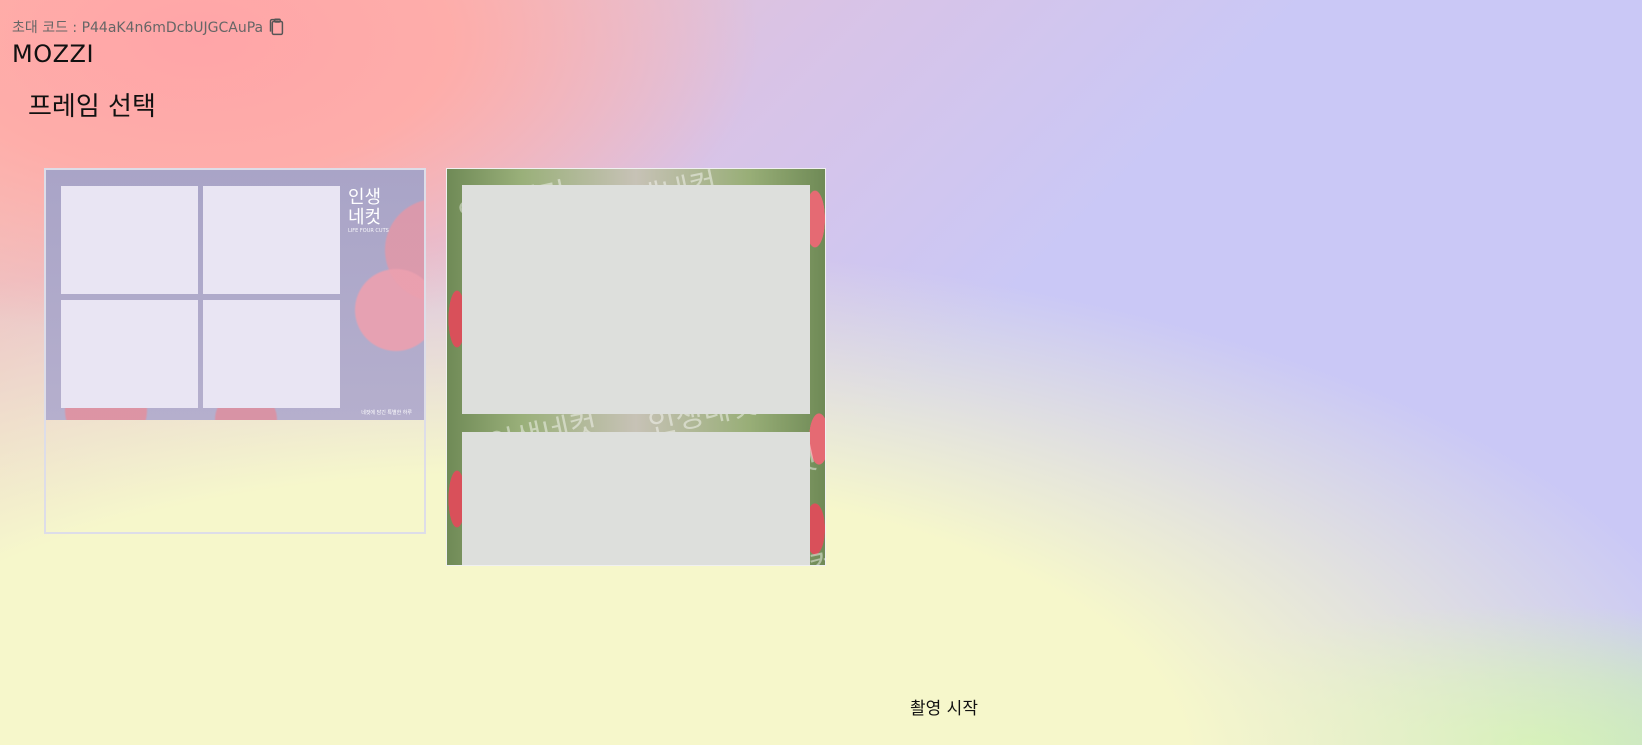  What do you see at coordinates (138, 28) in the screenshot?
I see `invite-code-text: 초대 코드 : P44aK4n6mDcbUJGCAuPa` at bounding box center [138, 28].